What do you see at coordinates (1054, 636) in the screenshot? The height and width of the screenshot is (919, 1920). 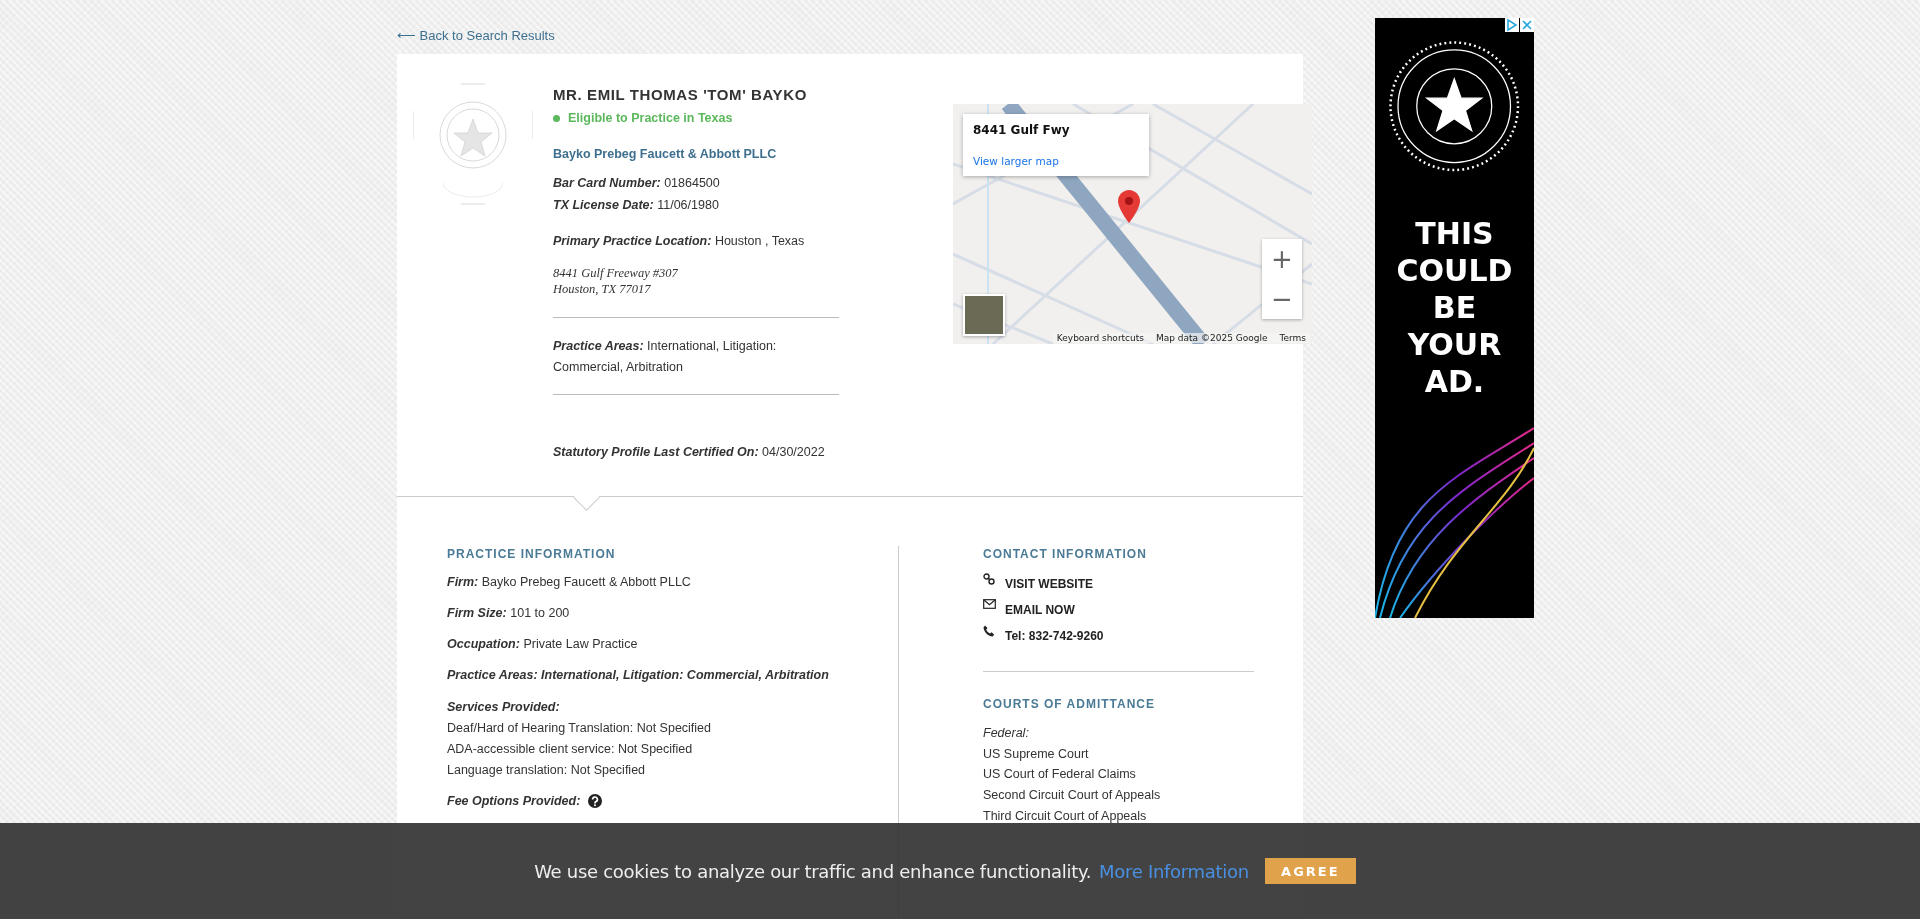 I see `phone-link: Tel: 832-742-9260` at bounding box center [1054, 636].